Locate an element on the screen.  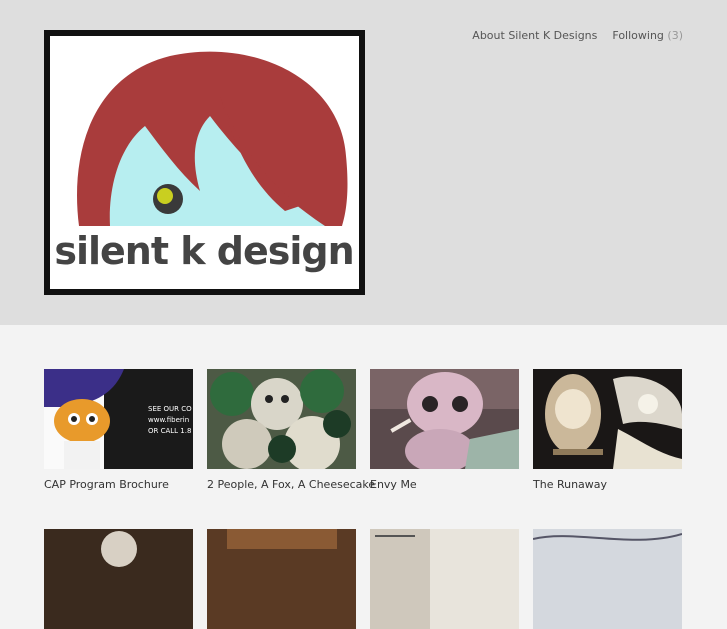
project-card: 2 People, A Fox, A Cheesecake is located at coordinates (291, 430).